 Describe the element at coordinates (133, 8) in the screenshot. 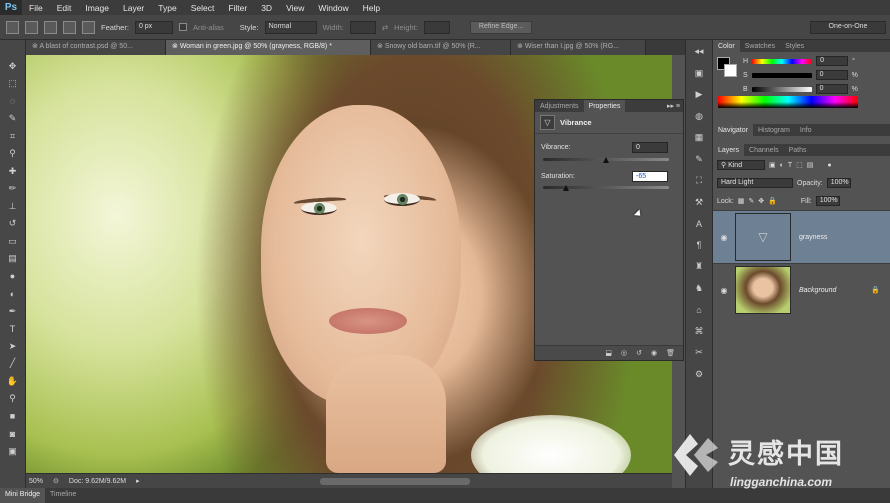

I see `menu-layer: Layer` at that location.